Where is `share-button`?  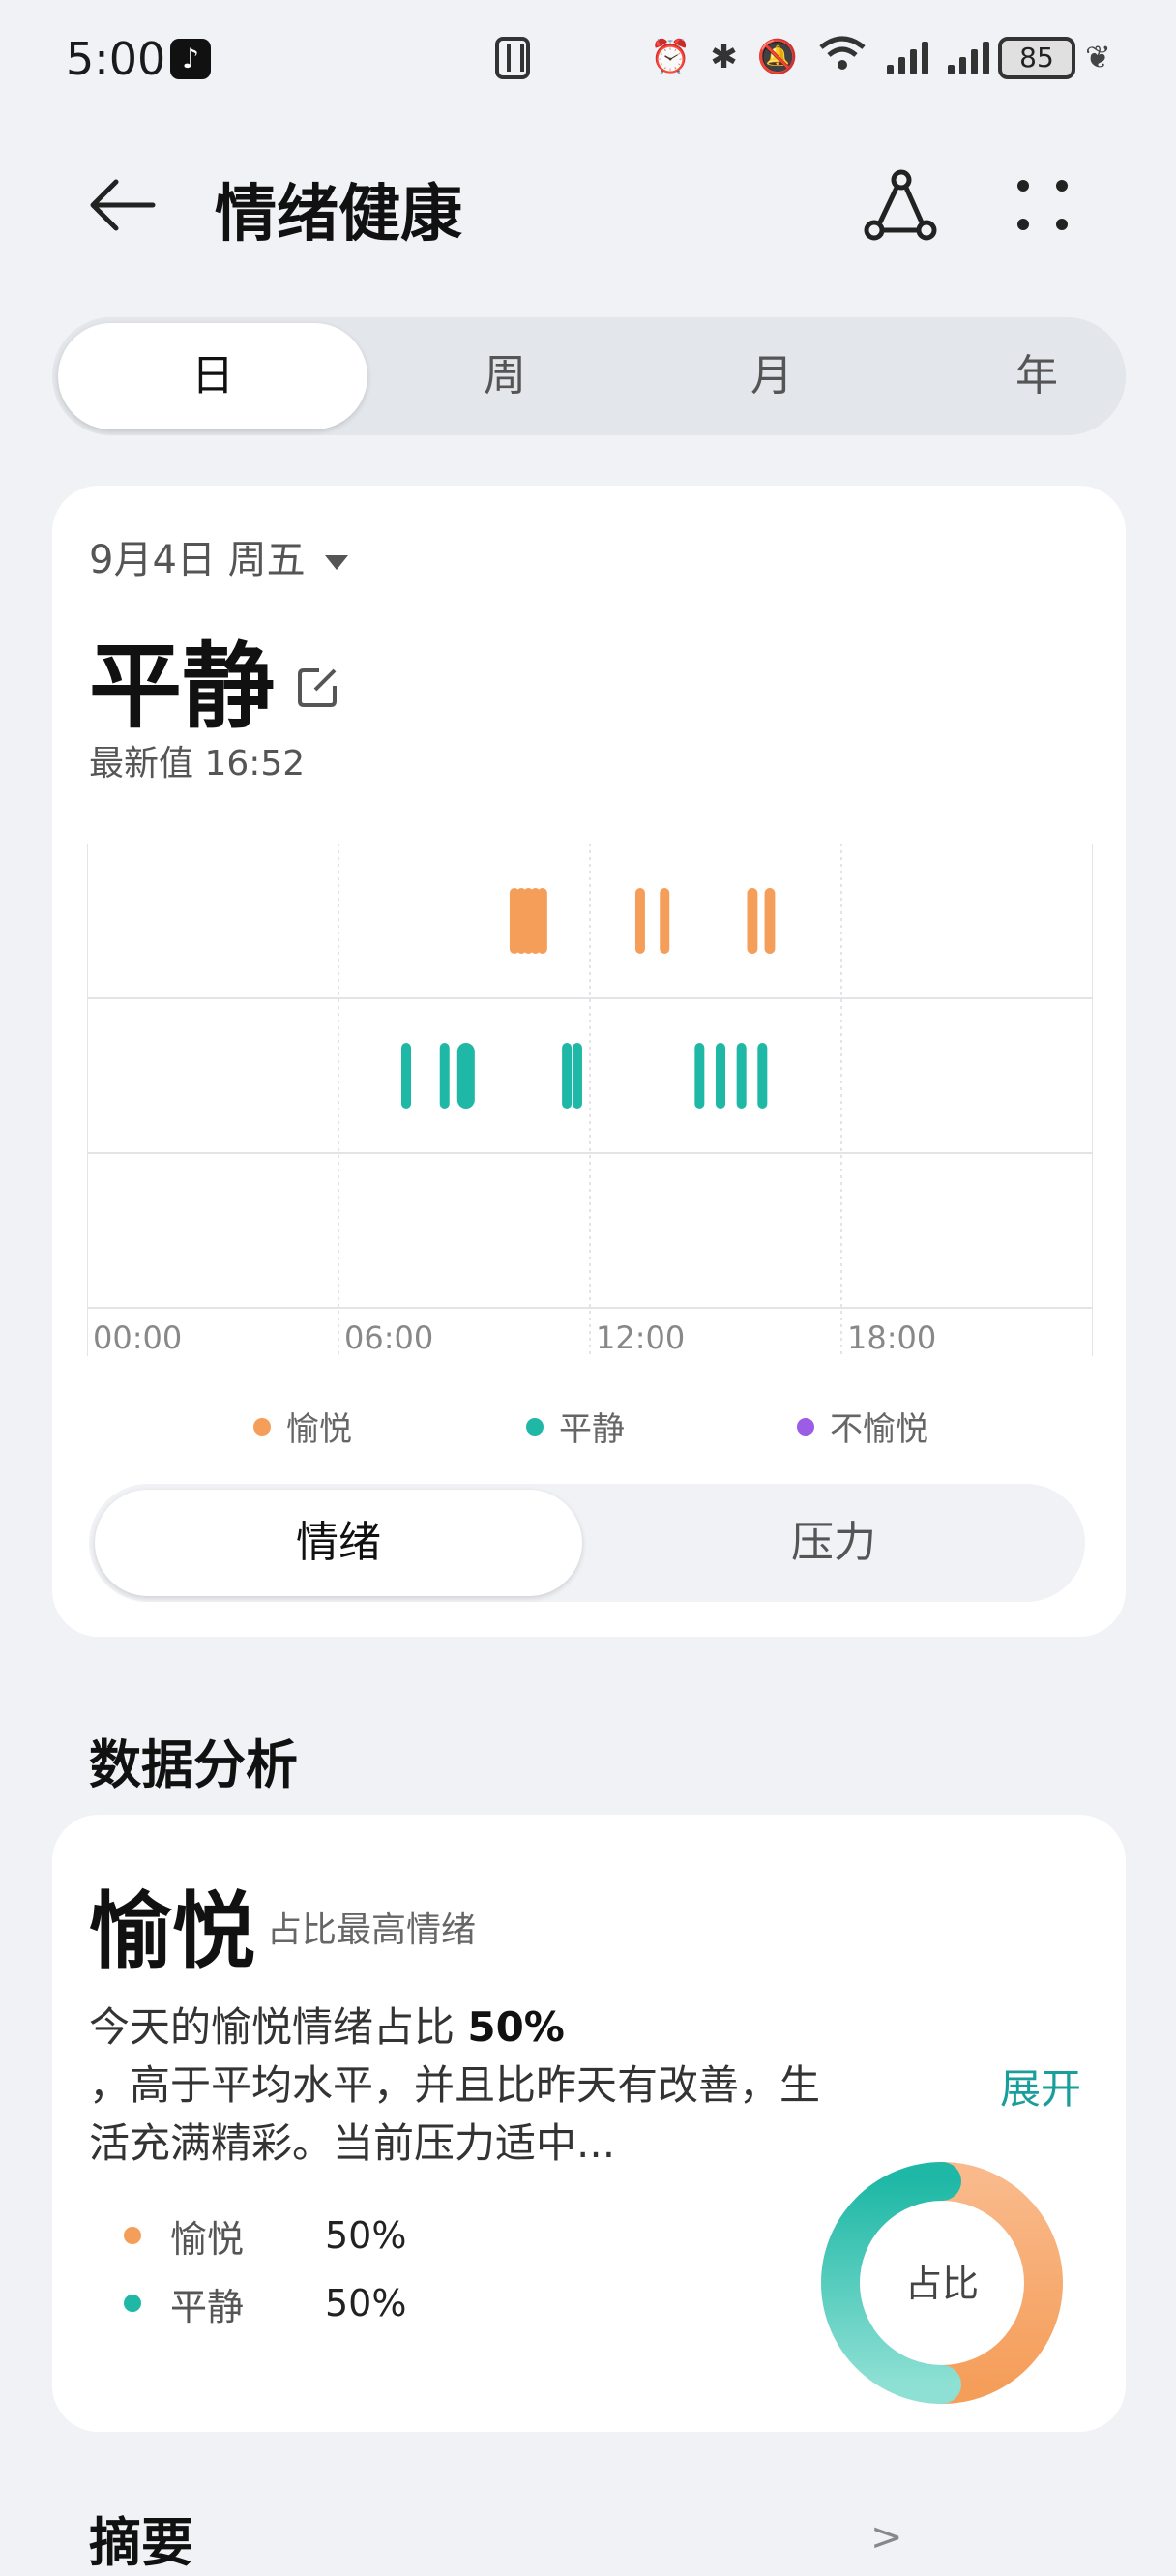
share-button is located at coordinates (900, 206).